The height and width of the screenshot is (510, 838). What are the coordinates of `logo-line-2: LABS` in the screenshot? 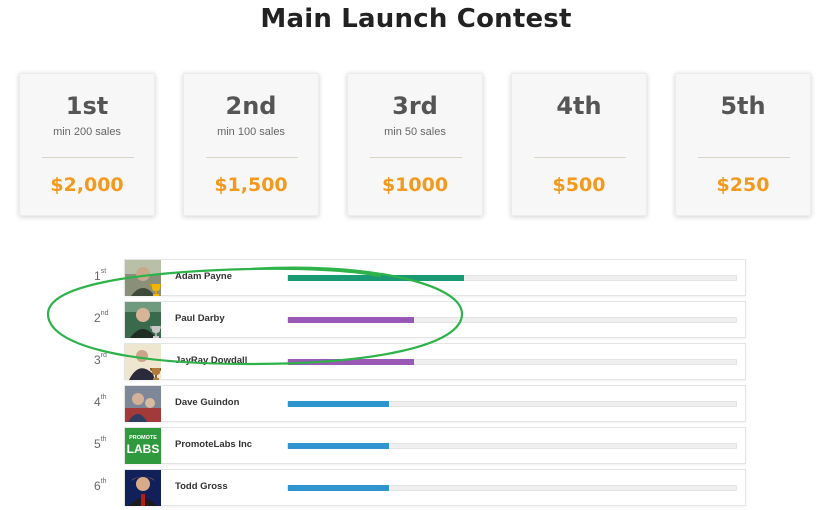 It's located at (143, 449).